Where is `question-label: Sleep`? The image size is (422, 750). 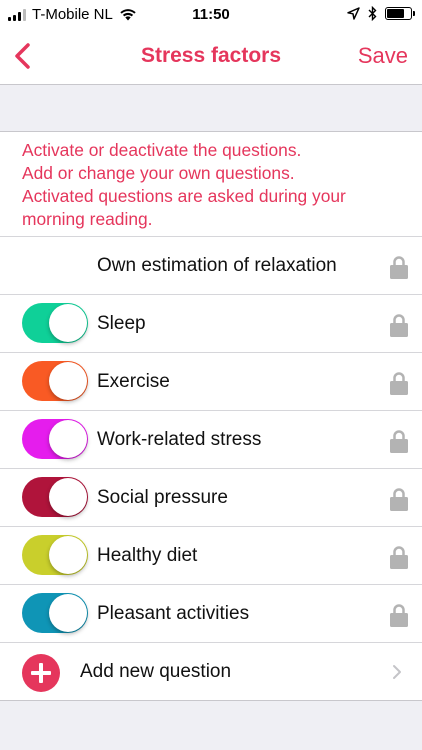 question-label: Sleep is located at coordinates (121, 323).